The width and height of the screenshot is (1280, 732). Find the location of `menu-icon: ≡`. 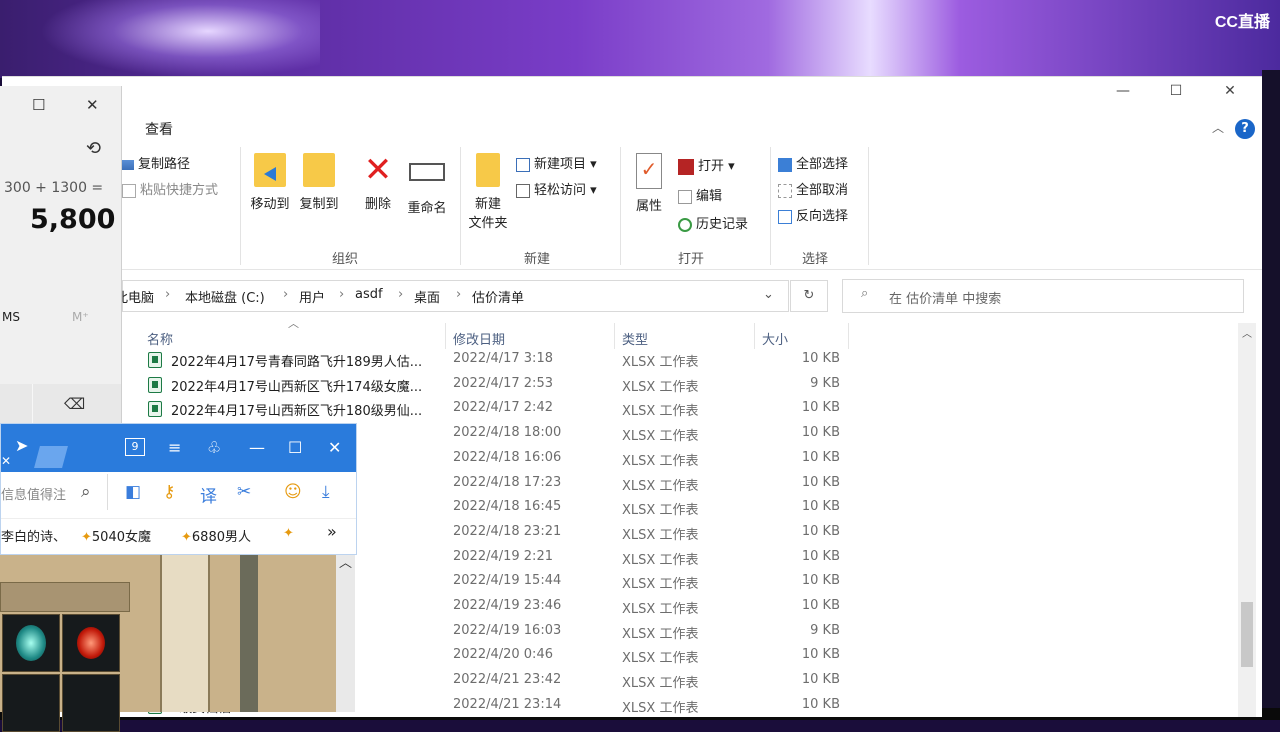

menu-icon: ≡ is located at coordinates (174, 447).